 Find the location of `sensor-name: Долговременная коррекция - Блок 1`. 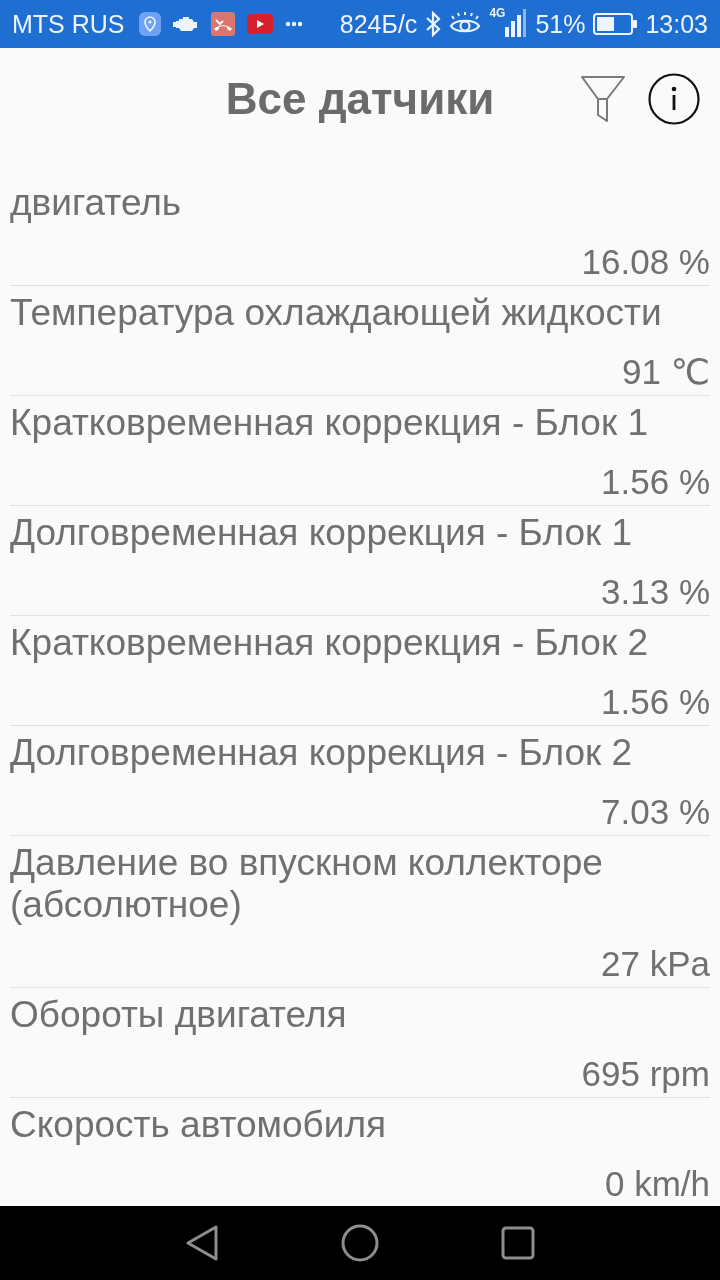

sensor-name: Долговременная коррекция - Блок 1 is located at coordinates (322, 533).